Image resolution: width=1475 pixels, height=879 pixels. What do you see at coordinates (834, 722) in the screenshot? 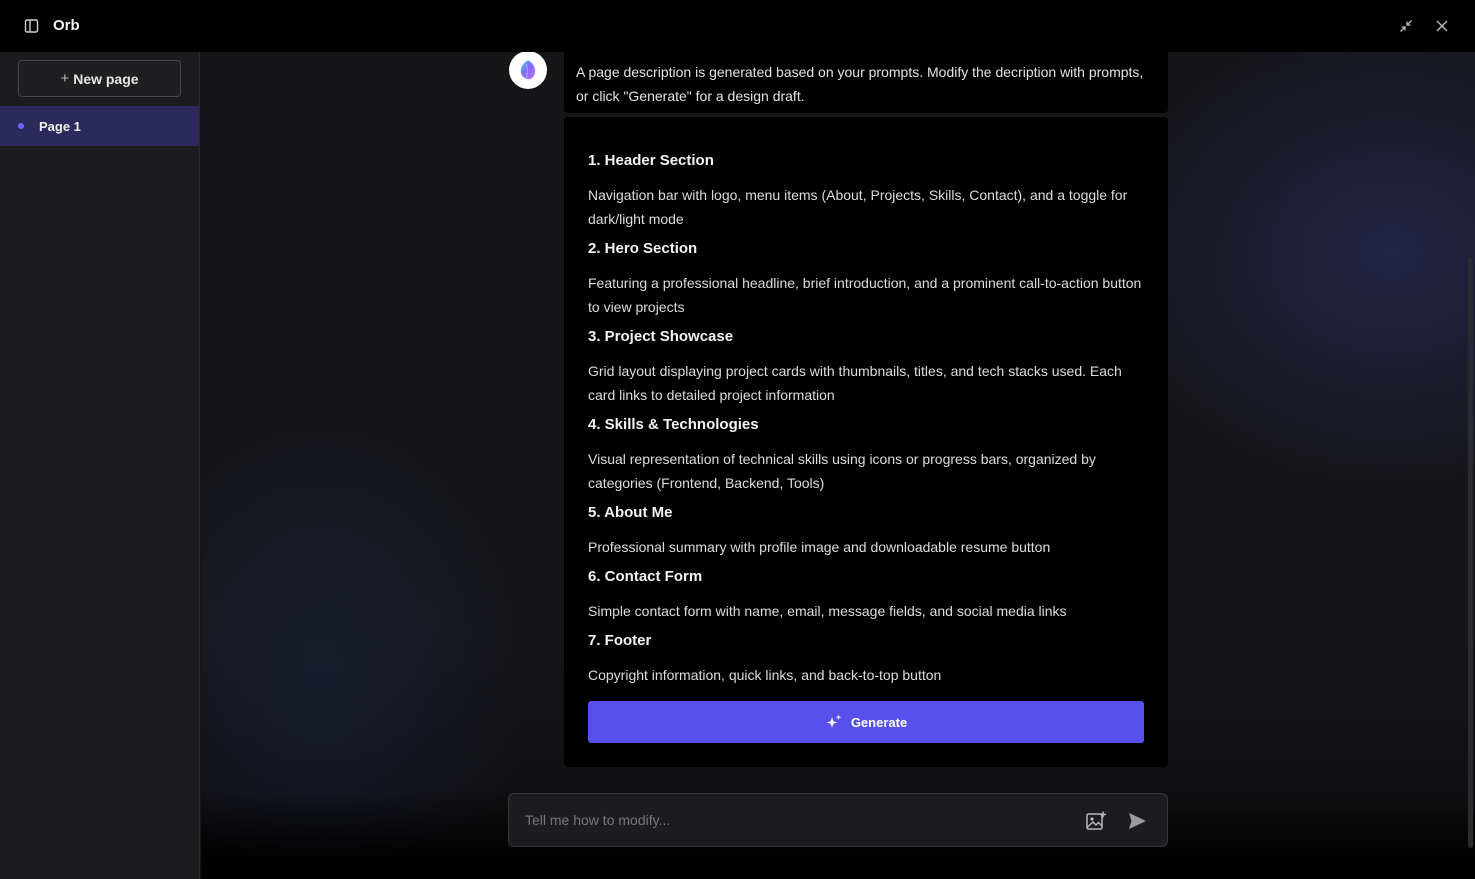
I see `sparkle-icon` at bounding box center [834, 722].